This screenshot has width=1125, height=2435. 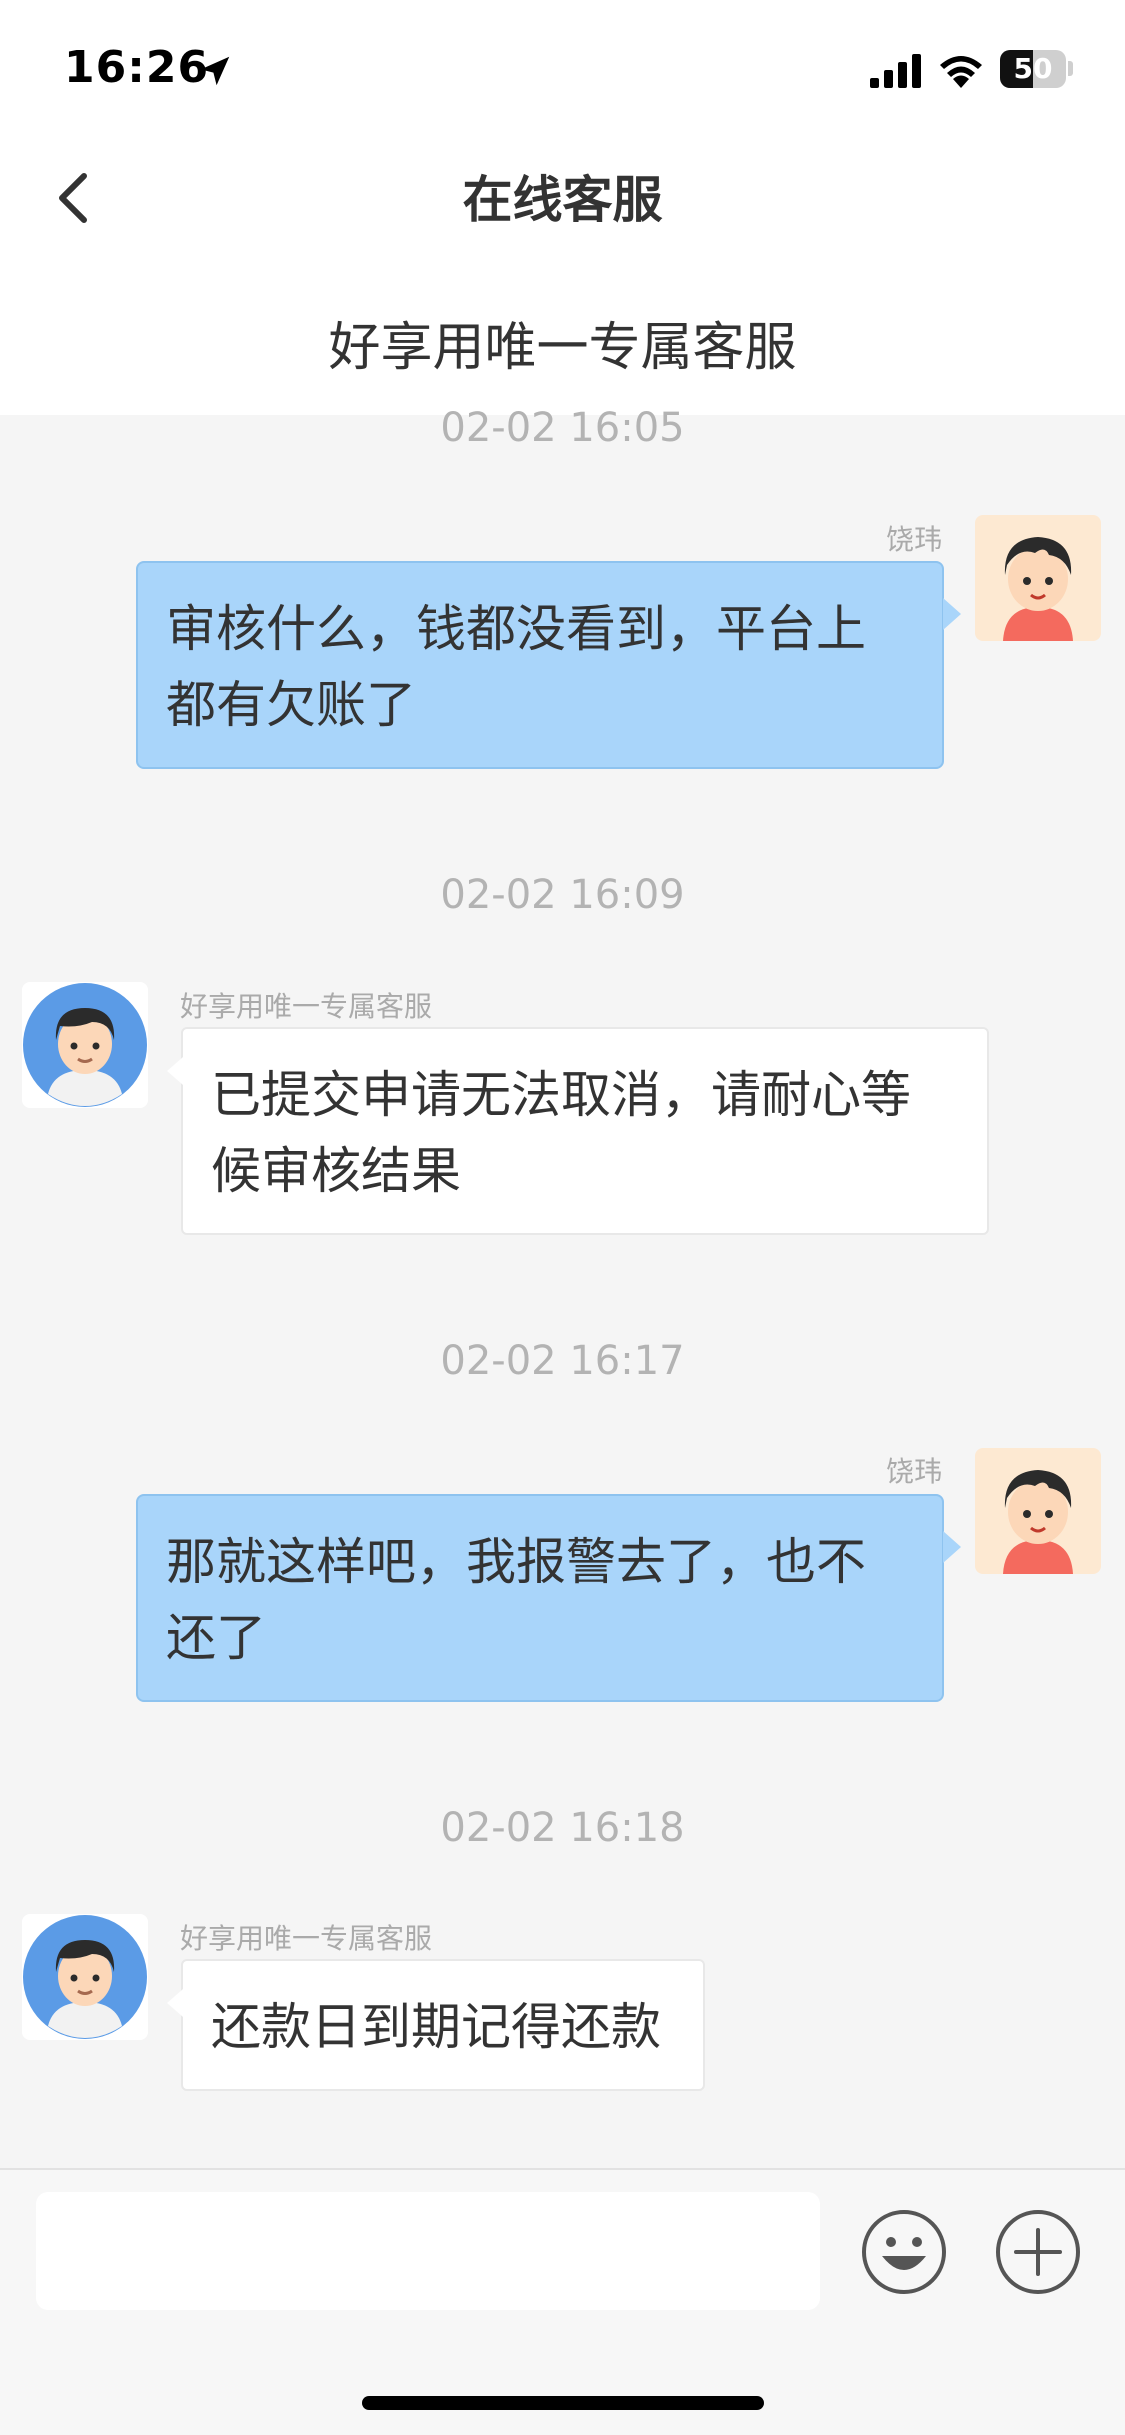 I want to click on chat-bubble-sent: 审核什么，钱都没看到，平台上 都有欠账了, so click(x=540, y=665).